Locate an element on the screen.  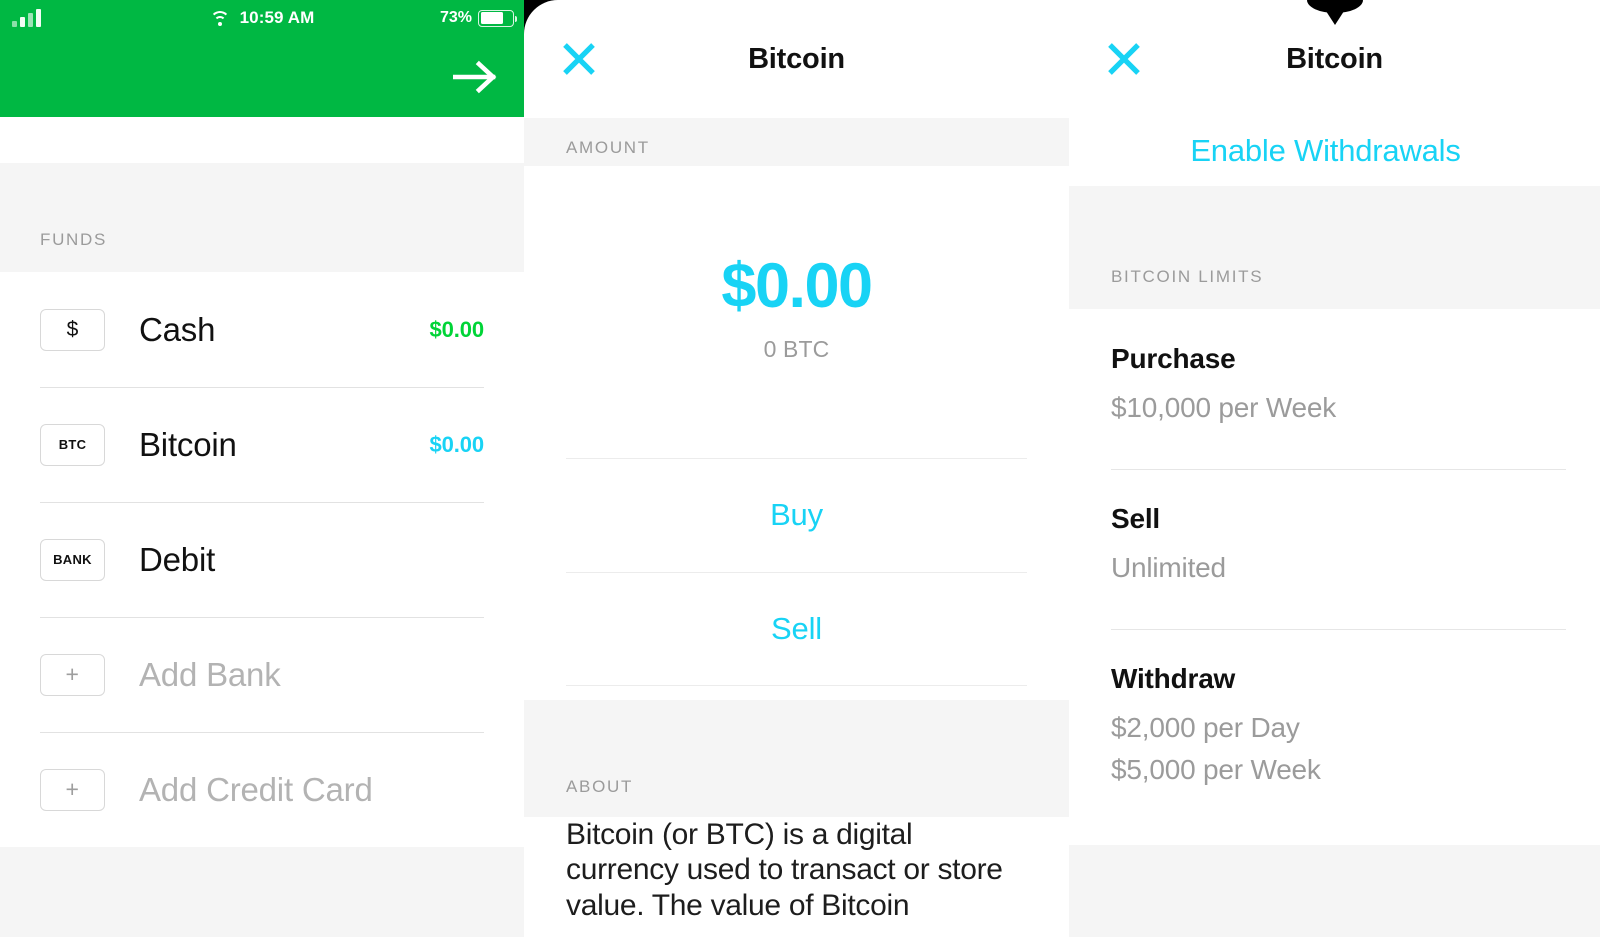
limit-title: Purchase is located at coordinates (1173, 358).